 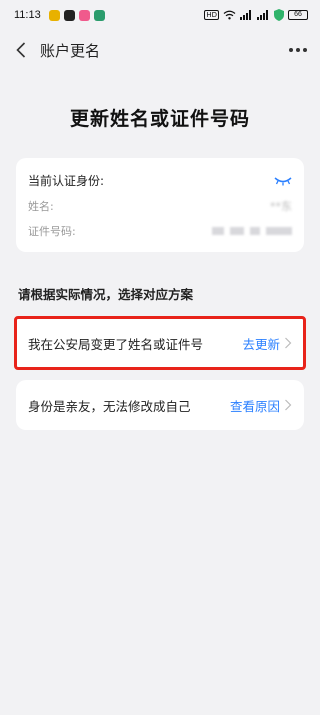 I want to click on more-button, so click(x=298, y=50).